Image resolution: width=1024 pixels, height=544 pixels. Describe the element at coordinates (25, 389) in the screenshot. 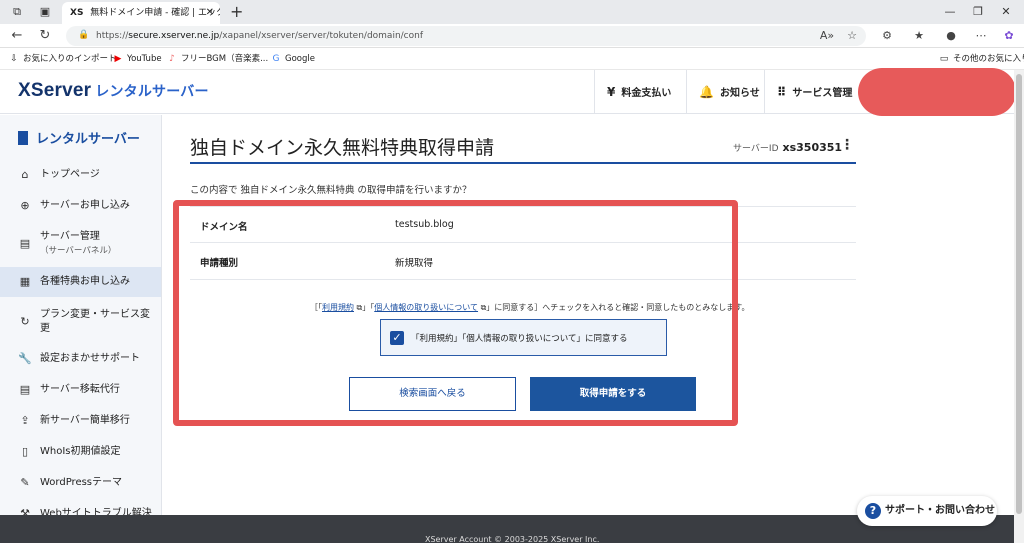

I see `server-move-icon: ▤` at that location.